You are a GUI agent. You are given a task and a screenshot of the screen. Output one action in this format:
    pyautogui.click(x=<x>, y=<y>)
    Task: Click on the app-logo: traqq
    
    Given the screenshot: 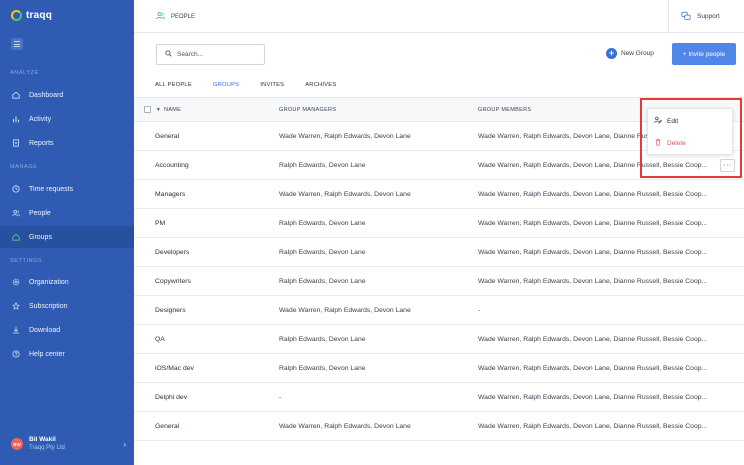 What is the action you would take?
    pyautogui.click(x=31, y=15)
    